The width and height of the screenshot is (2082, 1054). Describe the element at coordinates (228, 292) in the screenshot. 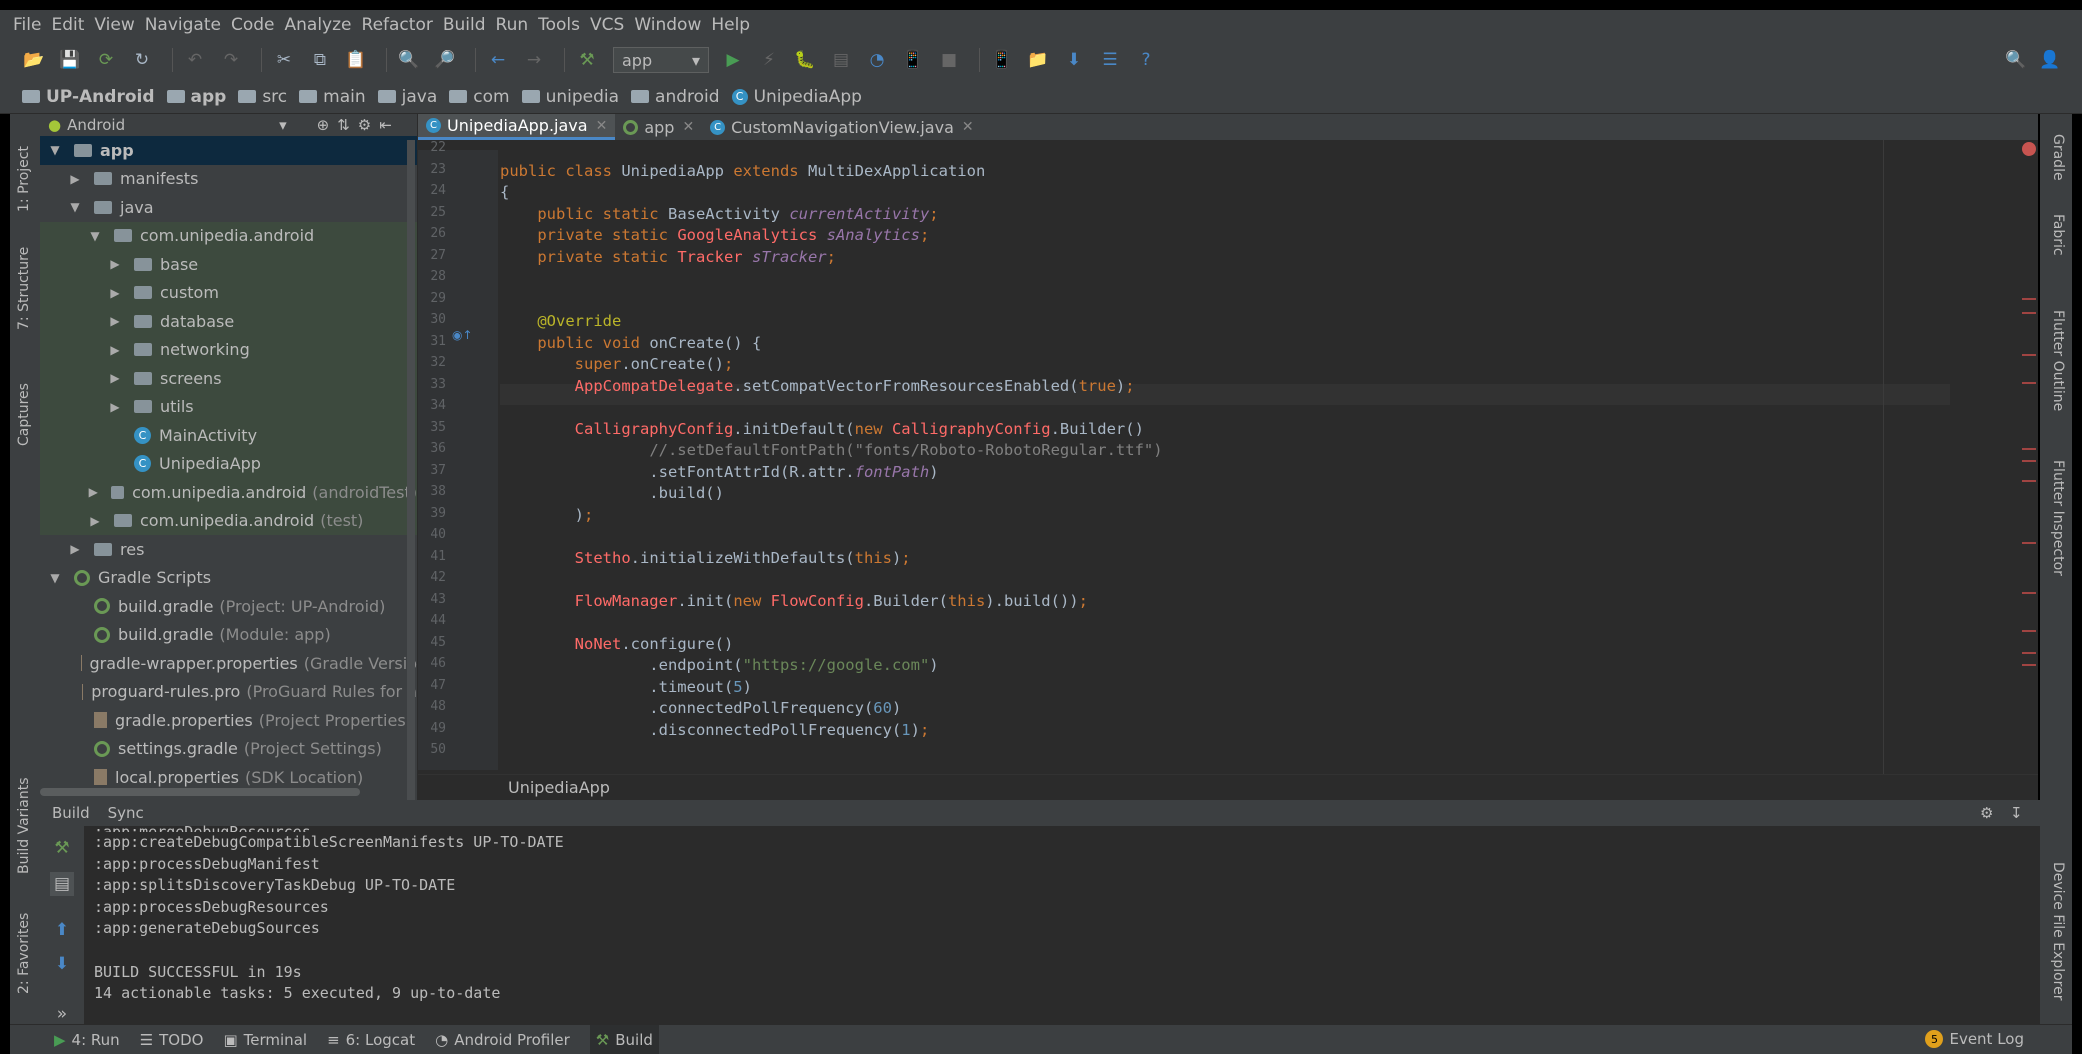

I see `tree-item: ▶ custom` at that location.